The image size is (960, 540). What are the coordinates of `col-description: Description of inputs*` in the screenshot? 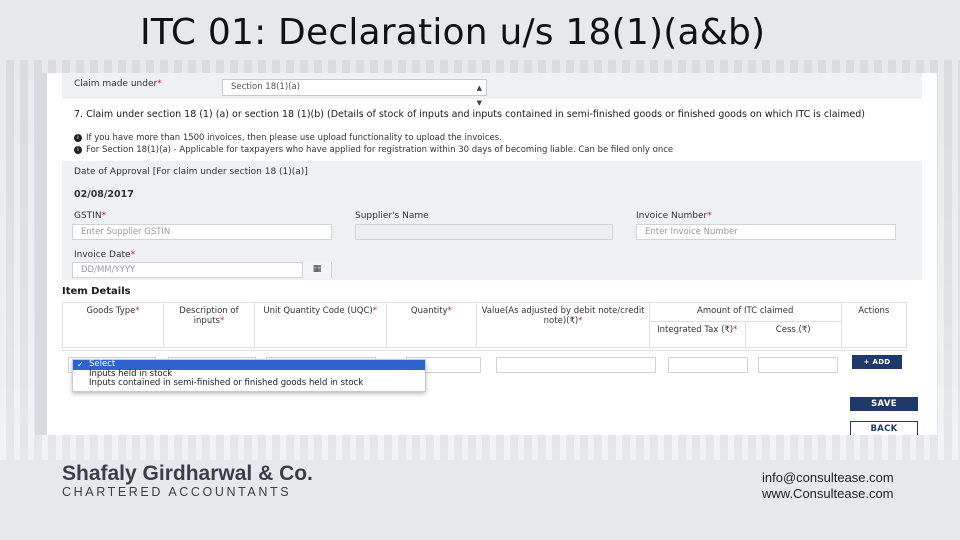 It's located at (209, 325).